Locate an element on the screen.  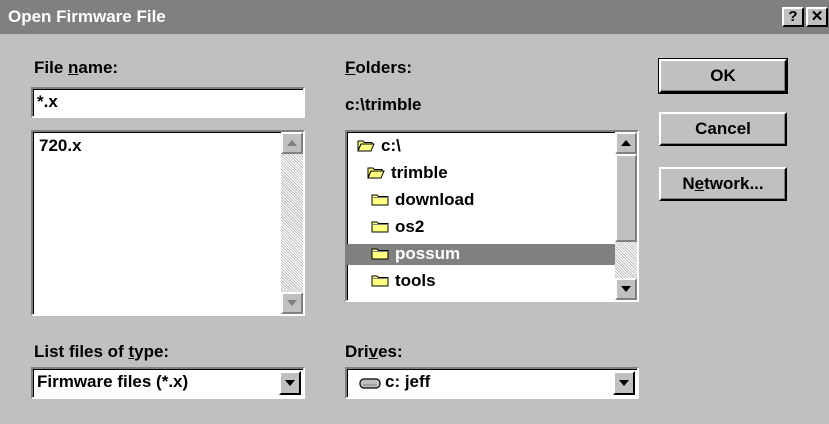
cancel-button: Cancel is located at coordinates (723, 129).